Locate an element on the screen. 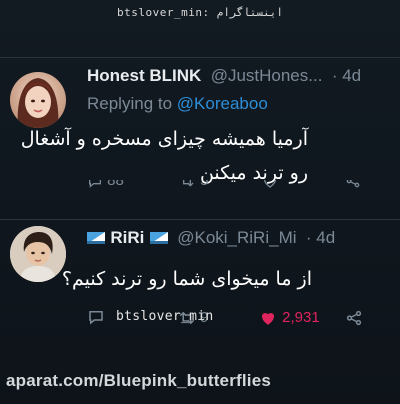 Image resolution: width=400 pixels, height=404 pixels. tweet-actions: 9 2,931 btslover_min is located at coordinates (200, 318).